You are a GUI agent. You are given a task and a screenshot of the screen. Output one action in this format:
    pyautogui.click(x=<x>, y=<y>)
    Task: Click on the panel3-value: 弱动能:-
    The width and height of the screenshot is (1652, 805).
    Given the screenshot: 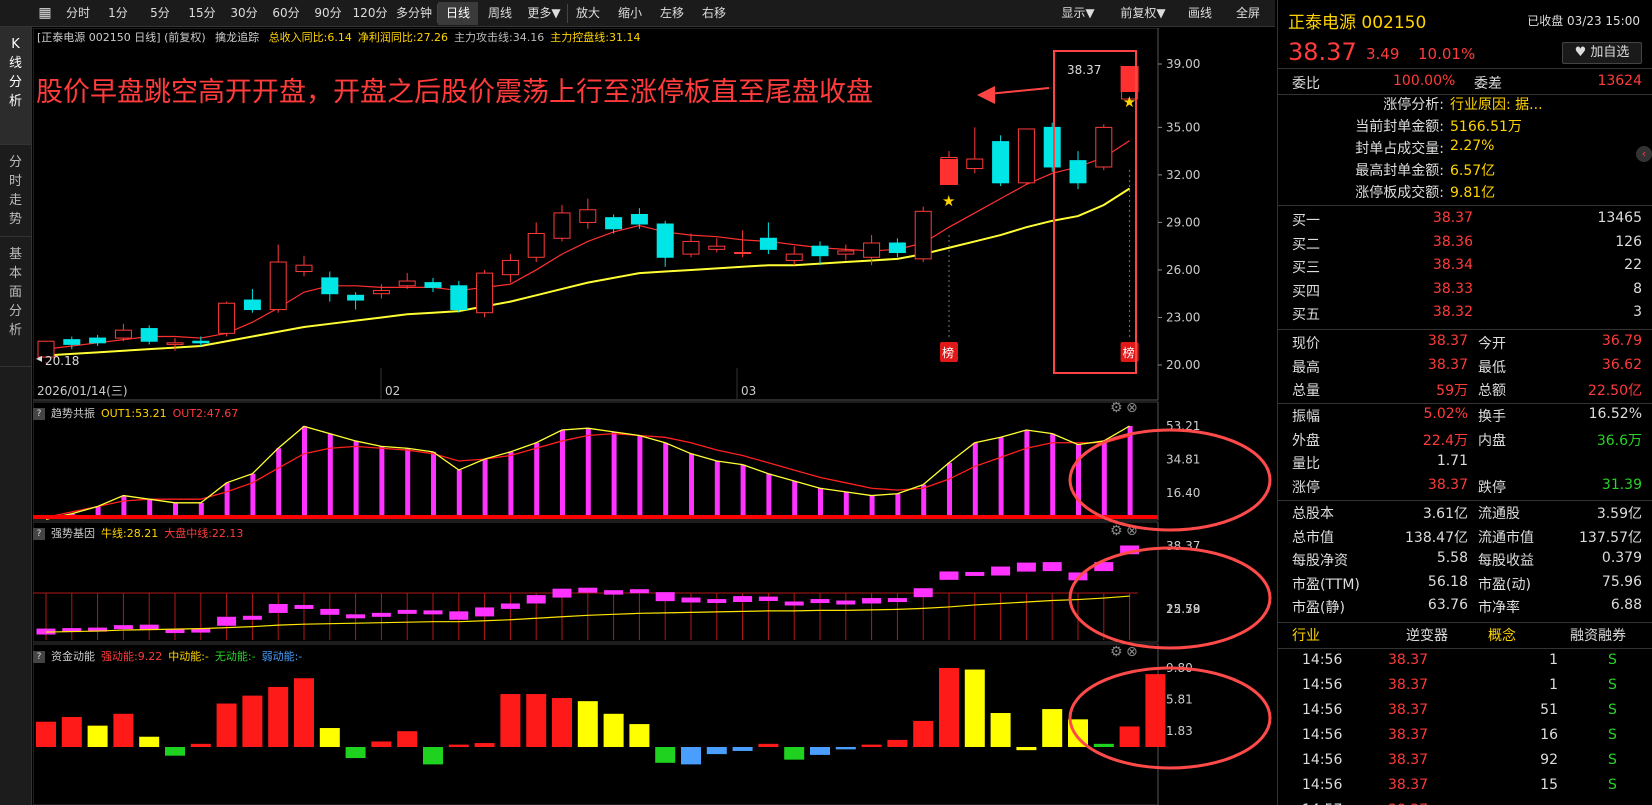 What is the action you would take?
    pyautogui.click(x=282, y=656)
    